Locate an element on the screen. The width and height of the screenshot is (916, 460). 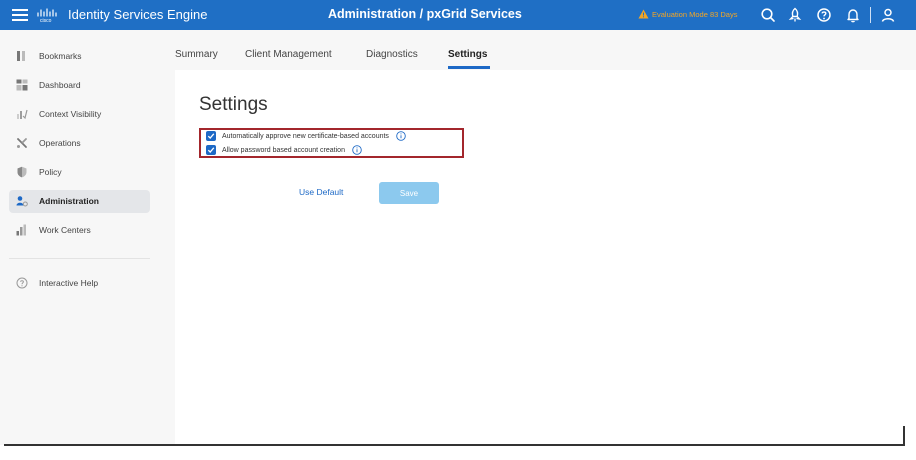
option-password-account: Allow password based account creation is located at coordinates (284, 150).